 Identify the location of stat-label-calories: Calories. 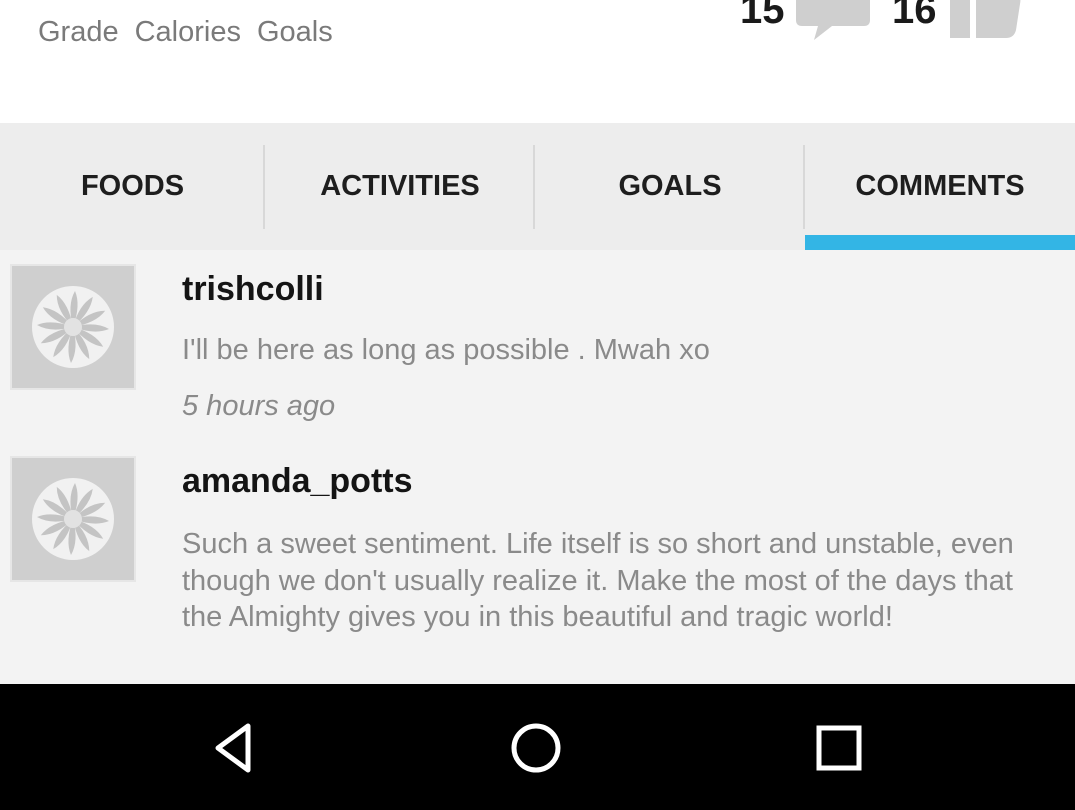
(187, 32).